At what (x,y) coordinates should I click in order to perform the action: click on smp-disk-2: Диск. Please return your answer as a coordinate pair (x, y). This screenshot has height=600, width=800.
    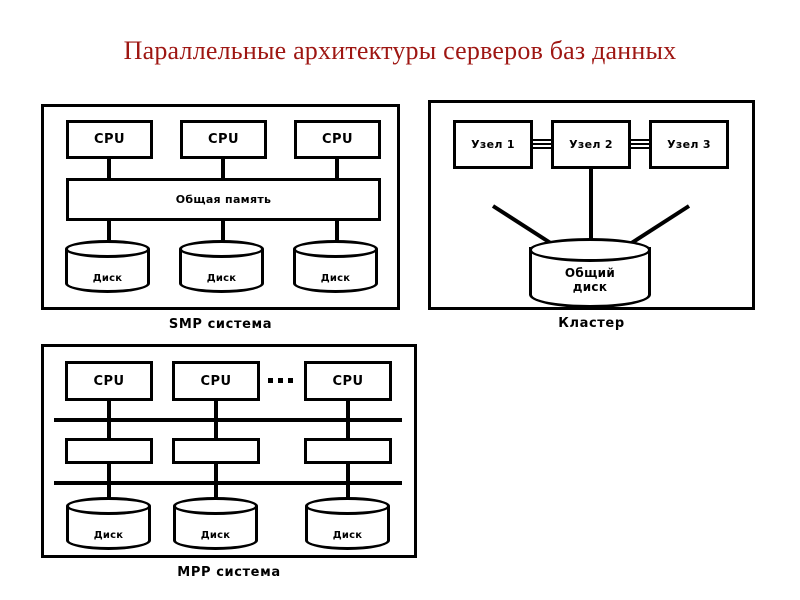
    Looking at the image, I should click on (221, 266).